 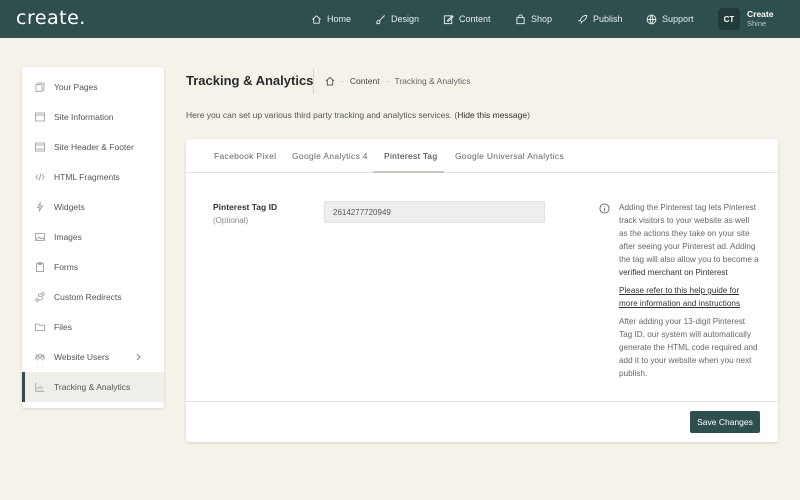 I want to click on nav-home-label: Home, so click(x=339, y=19).